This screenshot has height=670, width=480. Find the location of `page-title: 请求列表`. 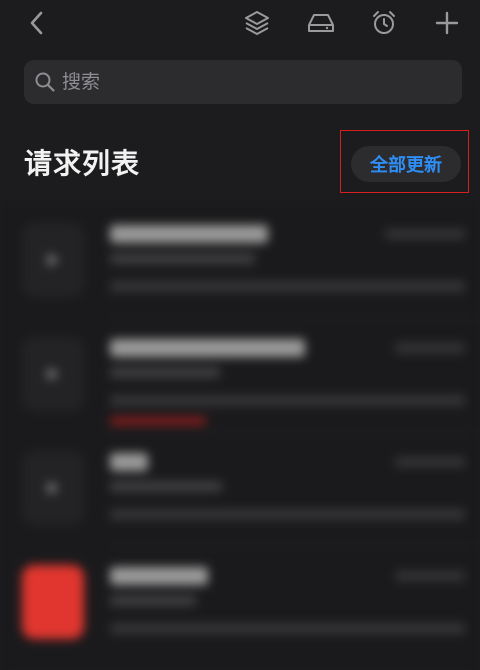

page-title: 请求列表 is located at coordinates (82, 163).